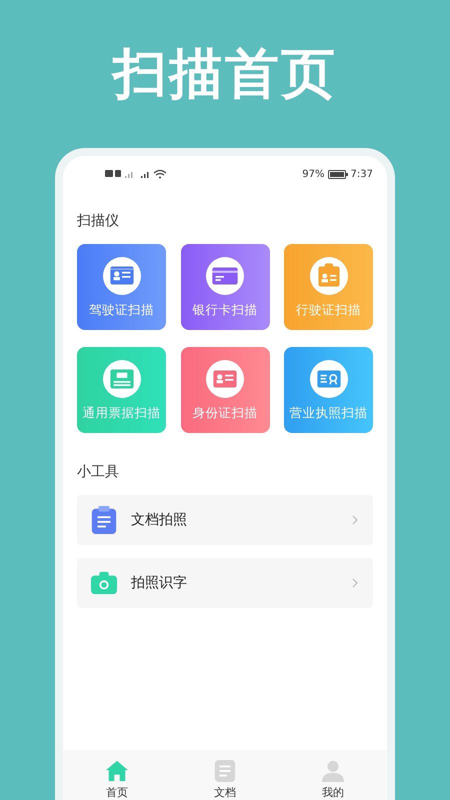 This screenshot has height=800, width=450. I want to click on scan-tile: 银行卡扫描, so click(225, 287).